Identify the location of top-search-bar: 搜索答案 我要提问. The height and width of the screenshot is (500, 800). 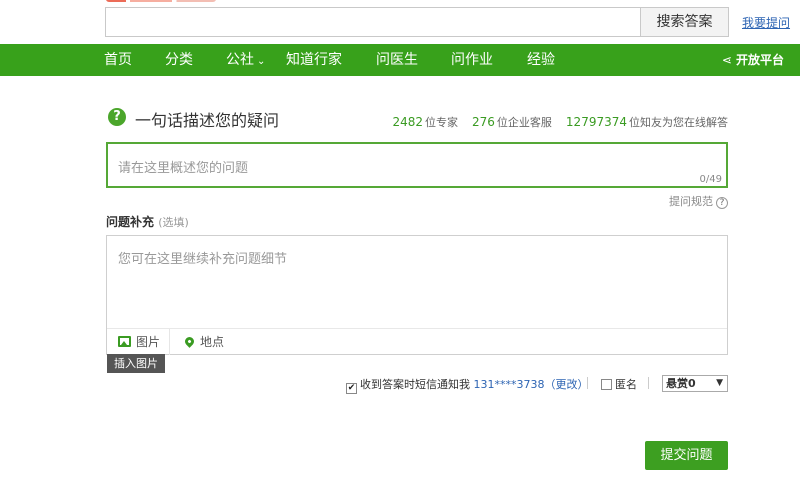
(400, 22).